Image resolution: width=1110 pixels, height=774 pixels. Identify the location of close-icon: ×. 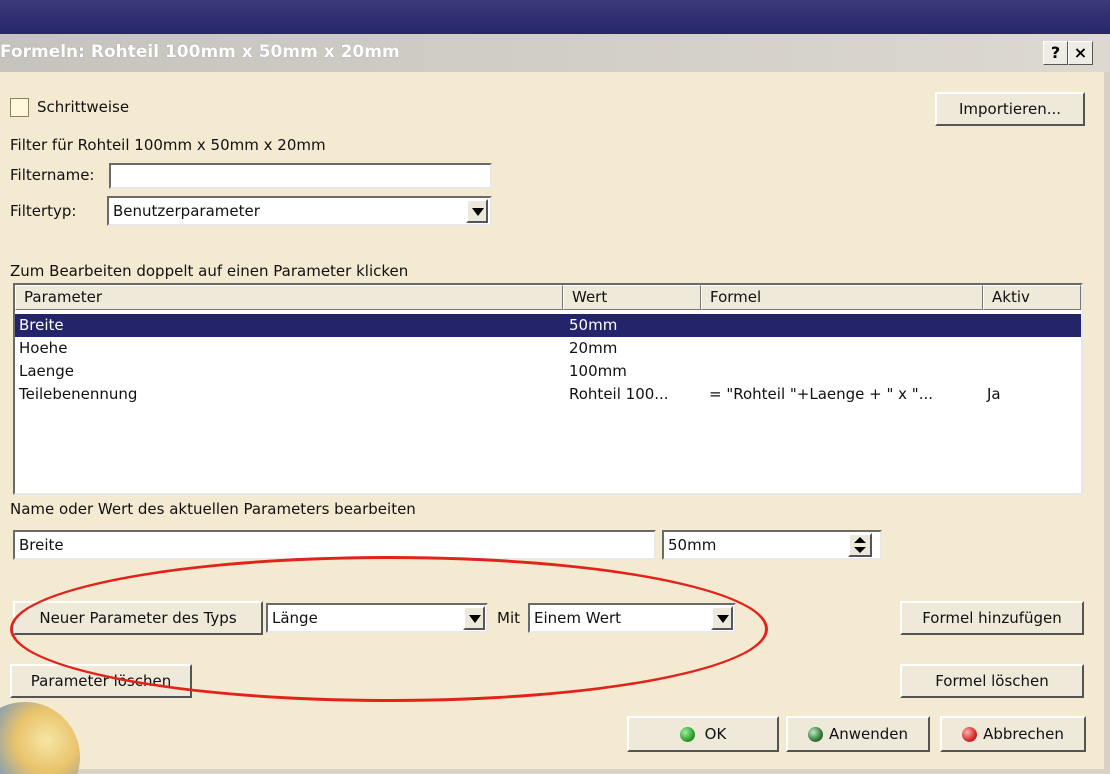
(1080, 52).